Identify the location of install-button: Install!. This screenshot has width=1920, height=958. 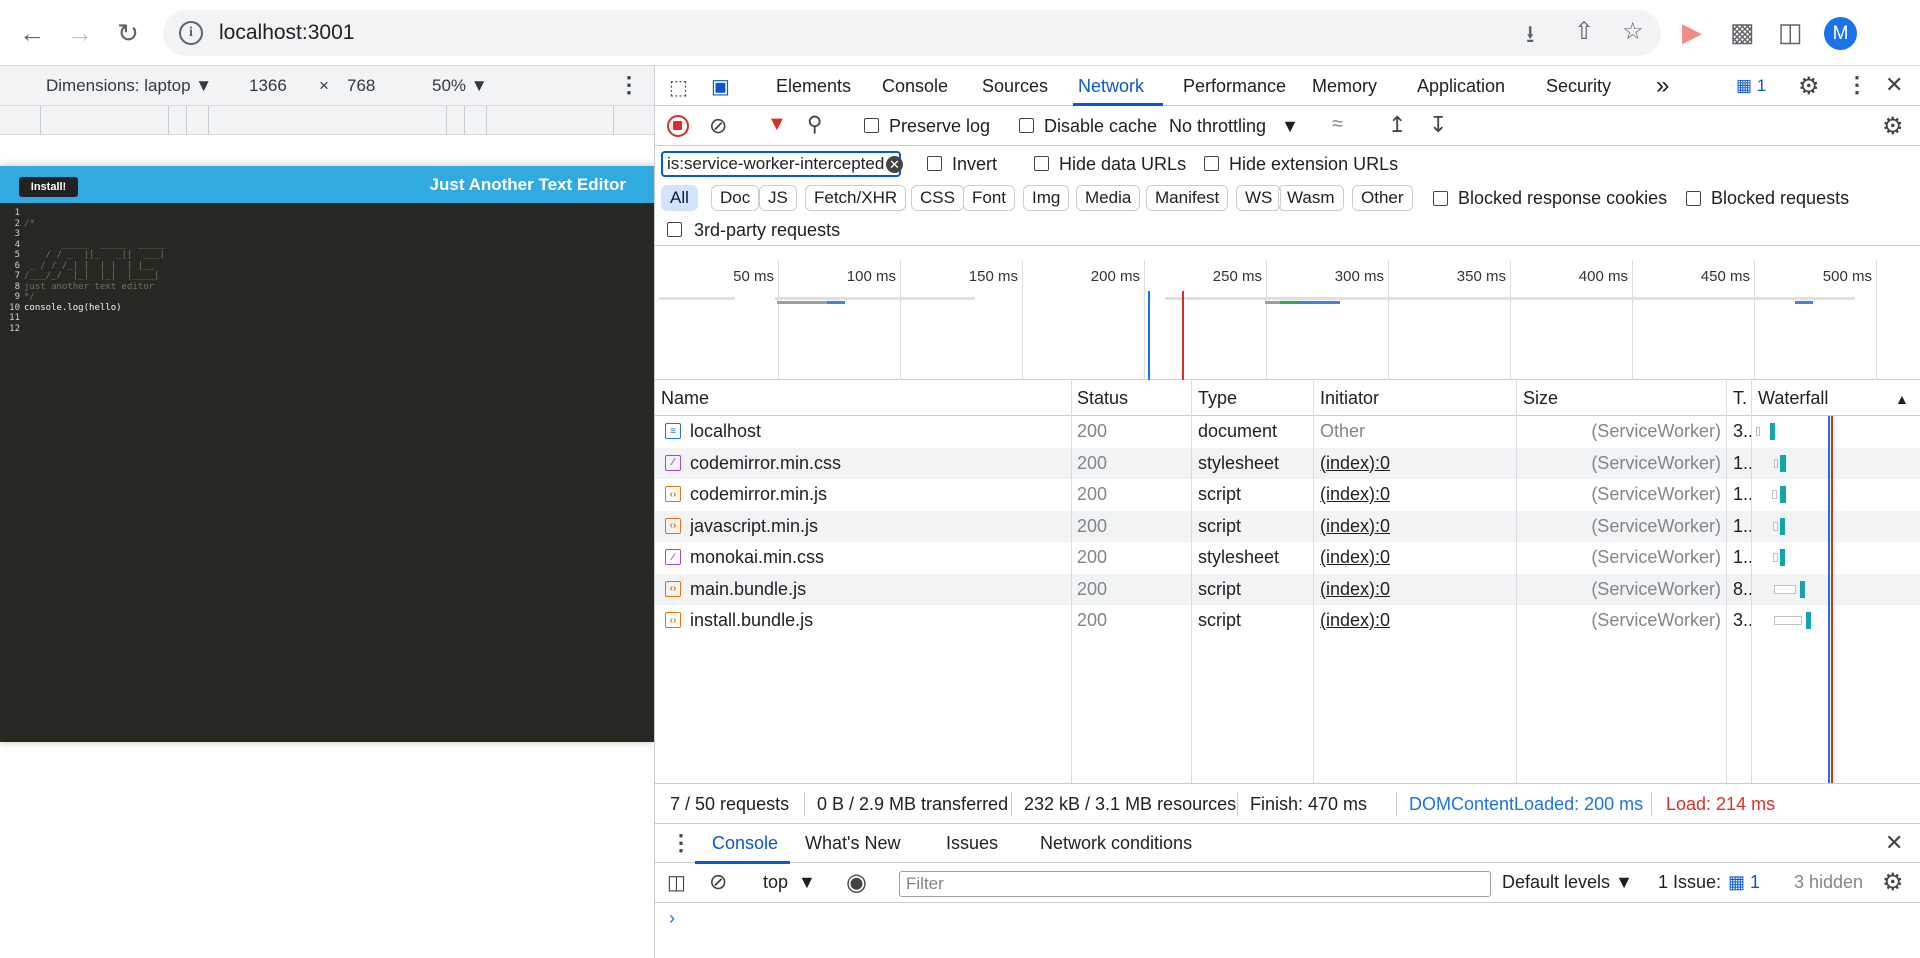
(48, 187).